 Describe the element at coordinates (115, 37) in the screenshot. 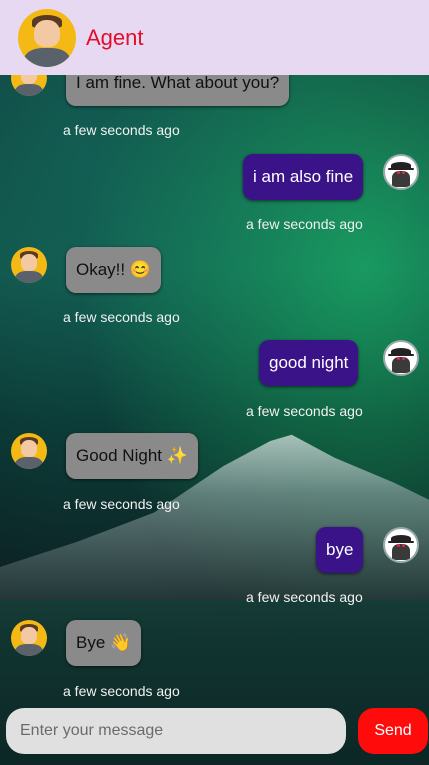

I see `chat-title: Agent` at that location.